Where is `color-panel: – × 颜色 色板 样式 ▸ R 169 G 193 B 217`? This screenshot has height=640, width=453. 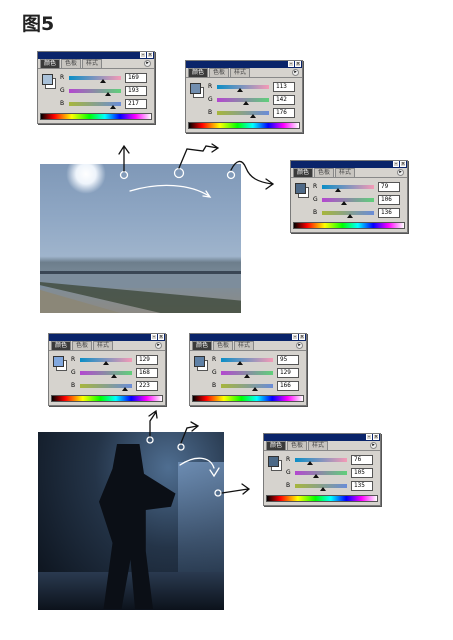
color-panel: – × 颜色 色板 样式 ▸ R 169 G 193 B 217 is located at coordinates (96, 87).